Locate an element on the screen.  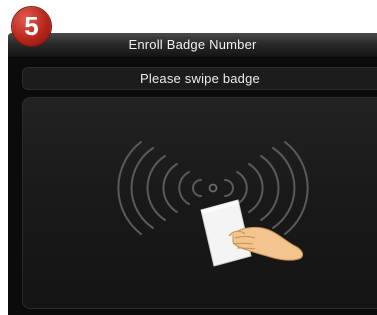
title-bar: Enroll Badge Number is located at coordinates (192, 45).